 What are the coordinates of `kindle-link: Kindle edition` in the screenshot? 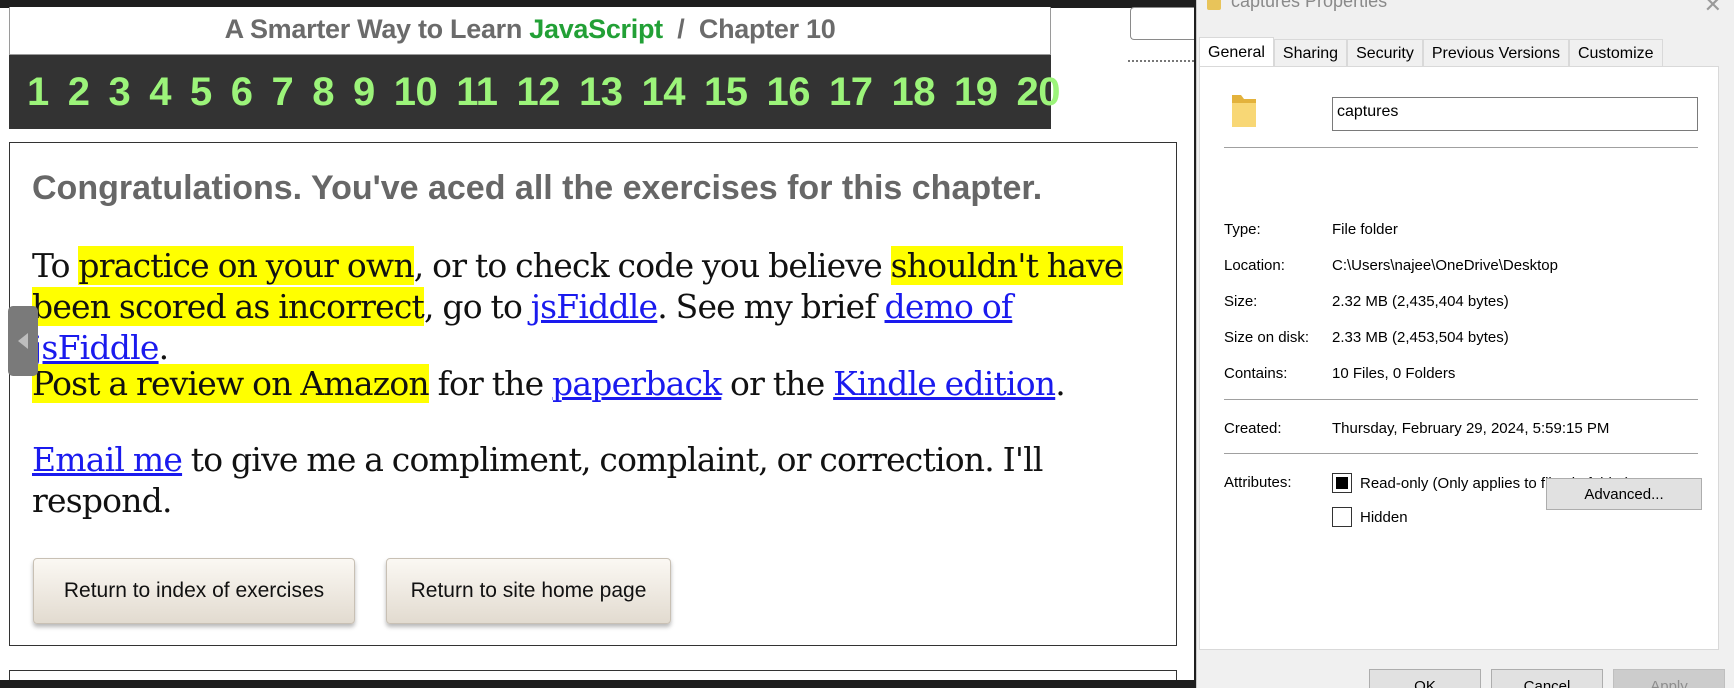 It's located at (944, 383).